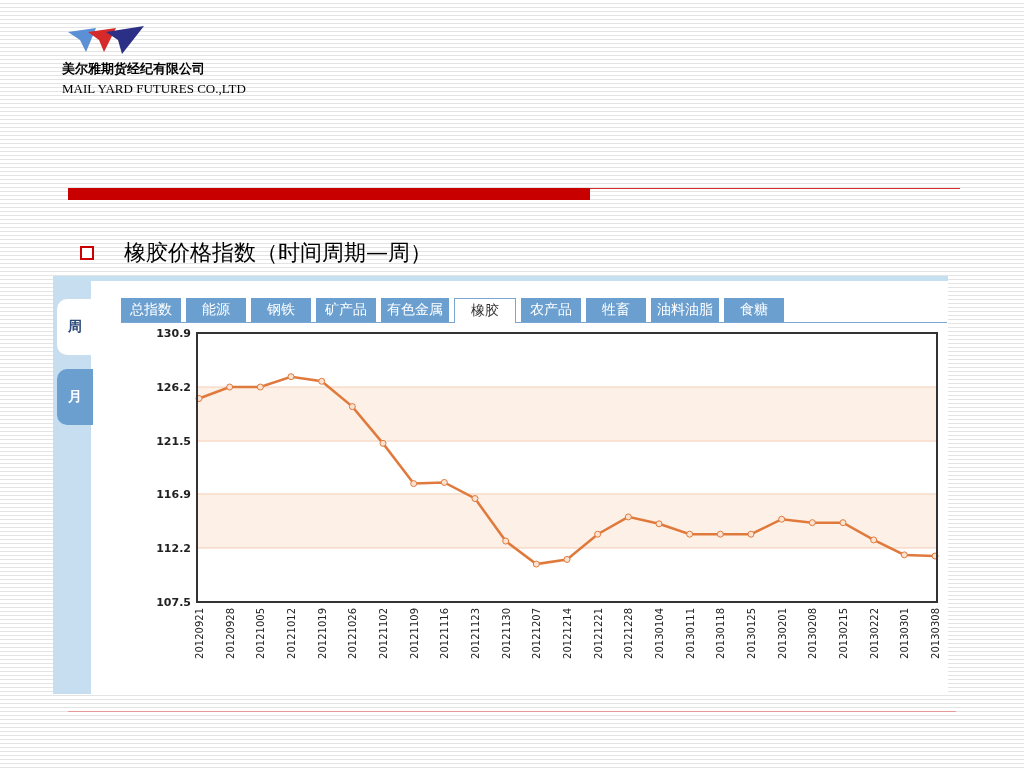  I want to click on category-tab: 能源, so click(216, 310).